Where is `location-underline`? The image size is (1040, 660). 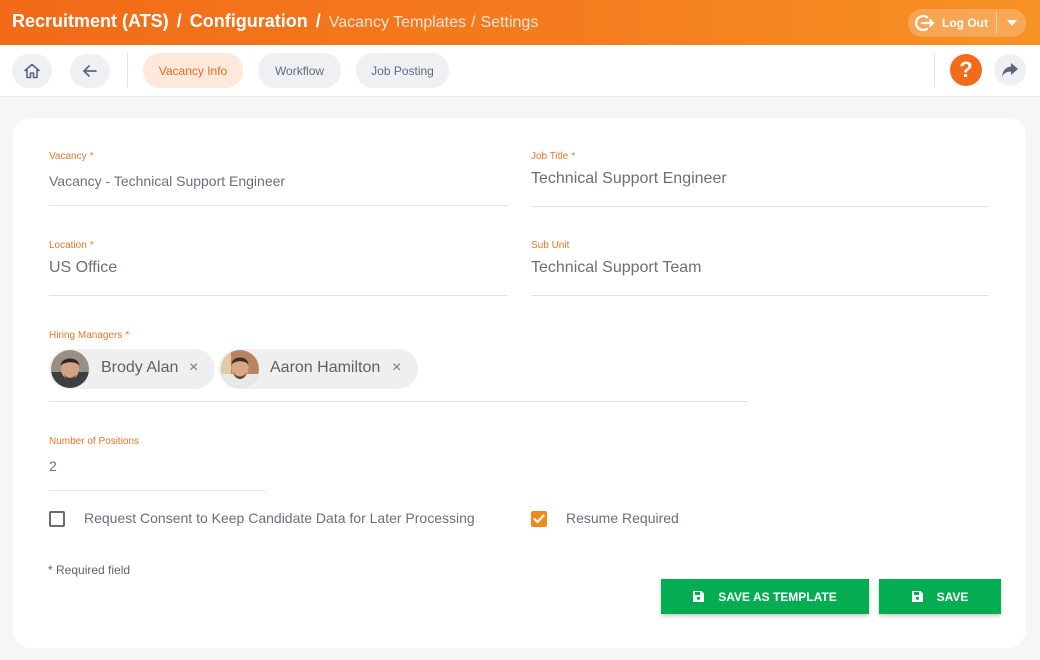 location-underline is located at coordinates (278, 295).